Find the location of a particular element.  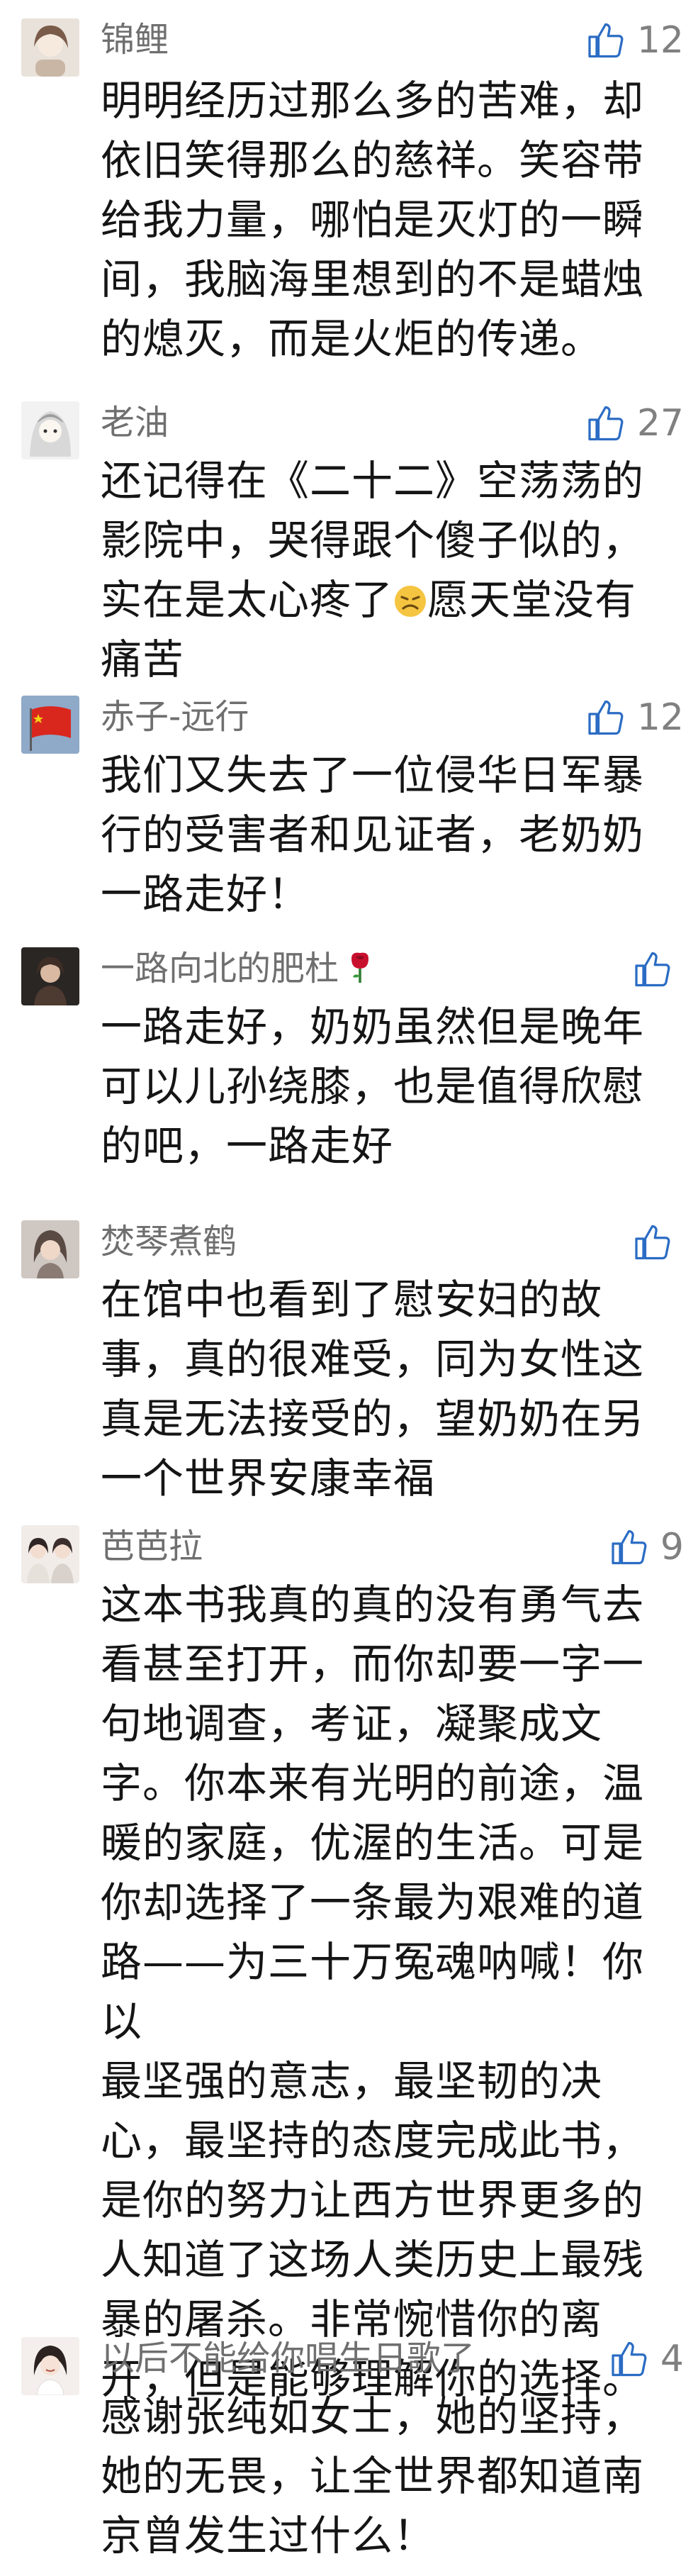

sad-face-emoji-icon is located at coordinates (411, 601).